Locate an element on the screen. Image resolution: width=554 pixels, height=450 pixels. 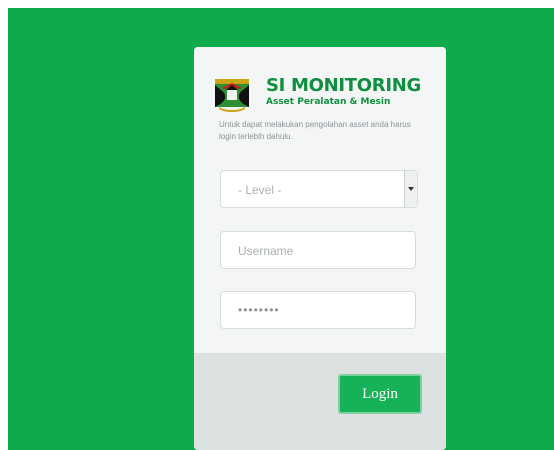
level-select-arrow-button is located at coordinates (410, 189).